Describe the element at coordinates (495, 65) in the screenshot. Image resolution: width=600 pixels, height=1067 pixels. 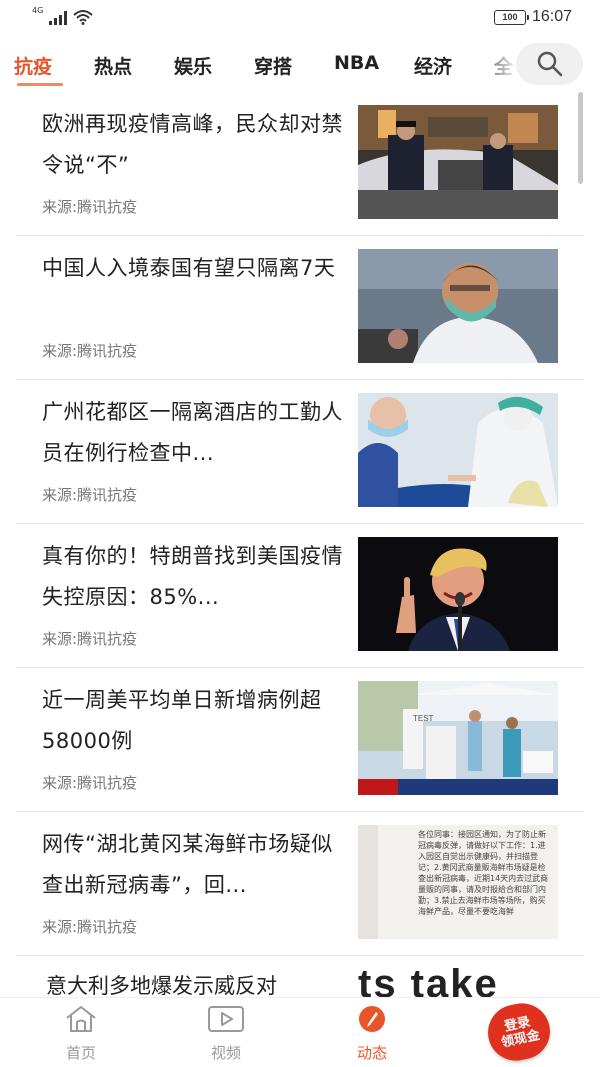
I see `tabs-fade` at that location.